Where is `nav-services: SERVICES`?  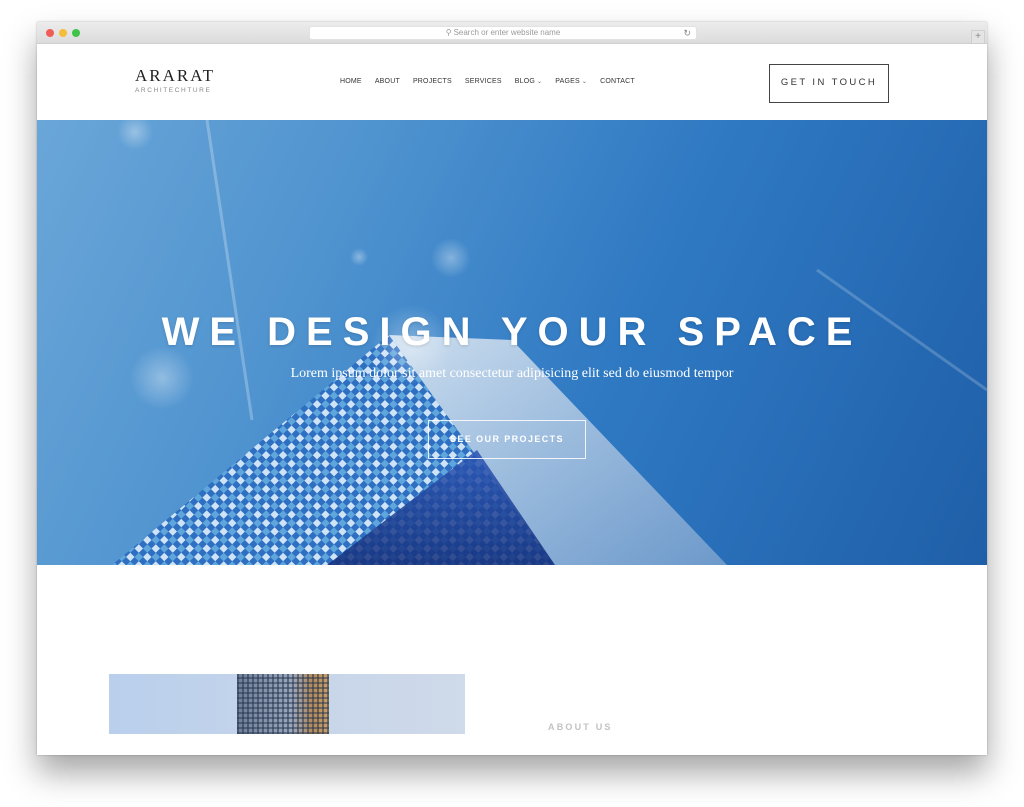 nav-services: SERVICES is located at coordinates (483, 81).